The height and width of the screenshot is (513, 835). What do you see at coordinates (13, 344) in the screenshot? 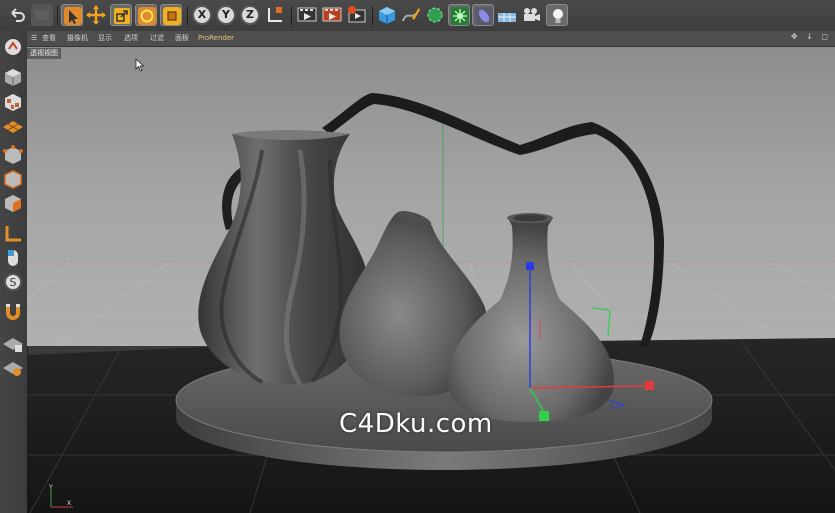
I see `workplane-lock-icon` at bounding box center [13, 344].